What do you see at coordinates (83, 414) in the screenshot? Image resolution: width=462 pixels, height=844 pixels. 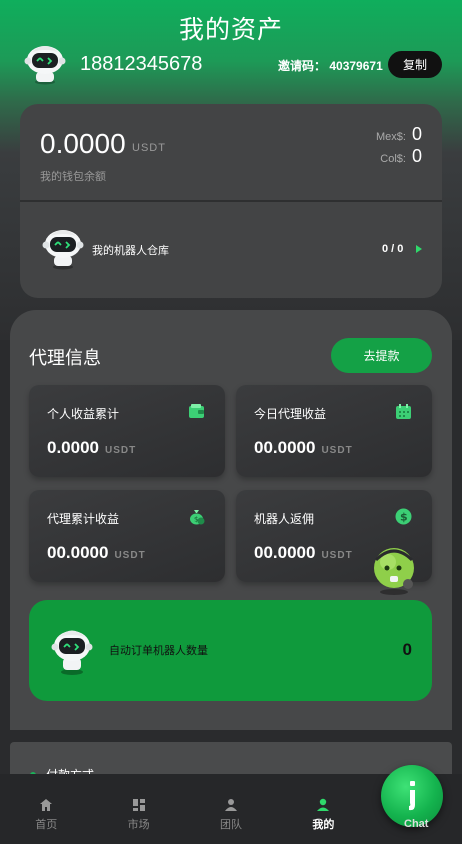 I see `stat-label: 个人收益累计` at bounding box center [83, 414].